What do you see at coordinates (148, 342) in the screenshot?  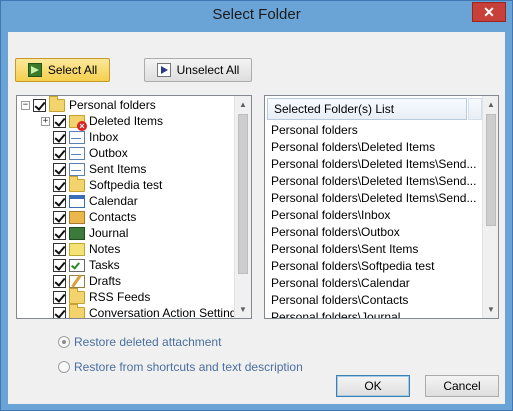 I see `restore-deleted-label: Restore deleted attachment` at bounding box center [148, 342].